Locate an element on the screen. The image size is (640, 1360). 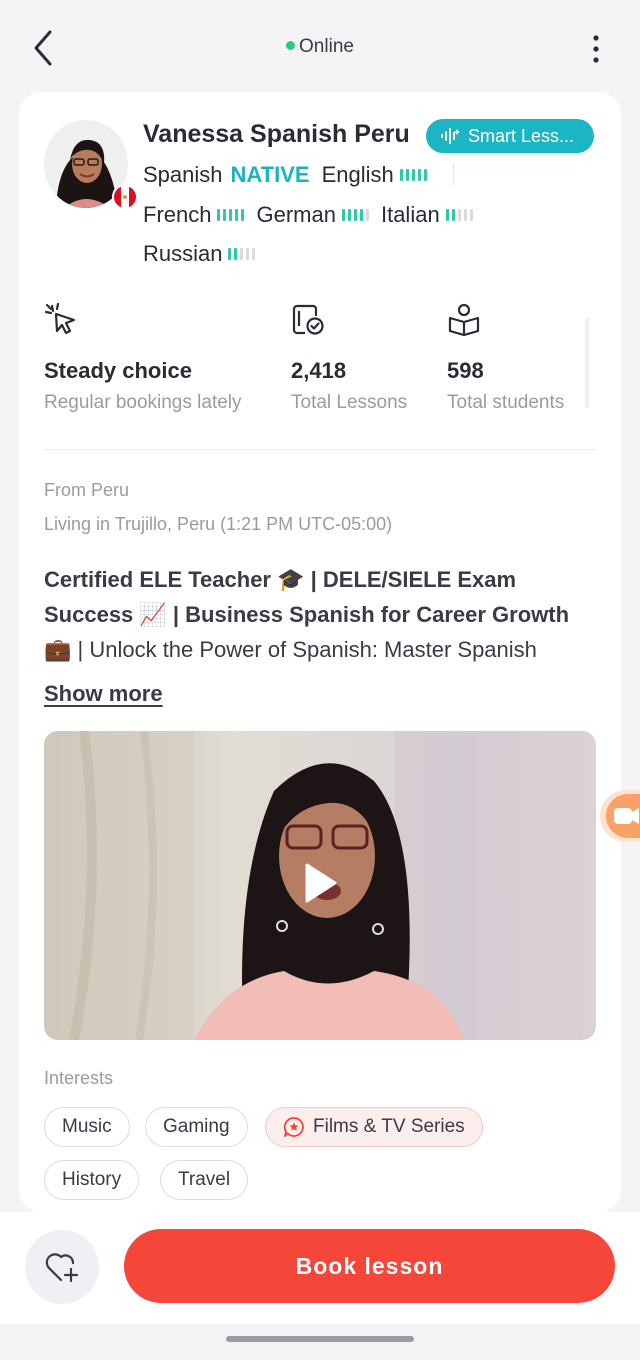
more-options-icon is located at coordinates (596, 49).